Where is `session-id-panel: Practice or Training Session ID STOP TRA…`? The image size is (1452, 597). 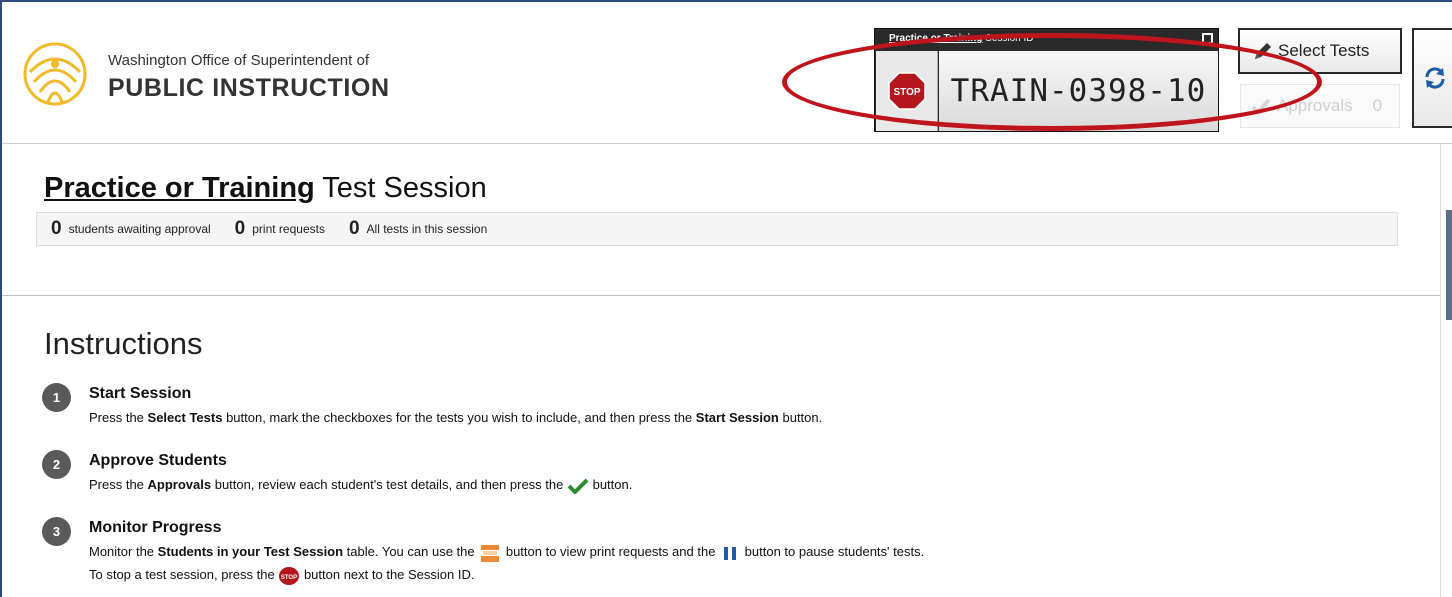
session-id-panel: Practice or Training Session ID STOP TRA… is located at coordinates (1046, 80).